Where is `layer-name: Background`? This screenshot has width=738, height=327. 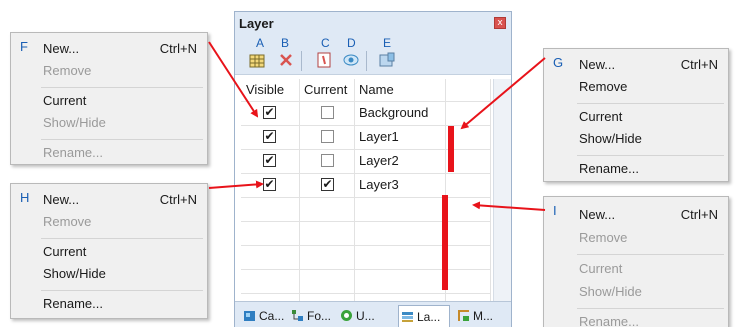
layer-name: Background is located at coordinates (393, 112).